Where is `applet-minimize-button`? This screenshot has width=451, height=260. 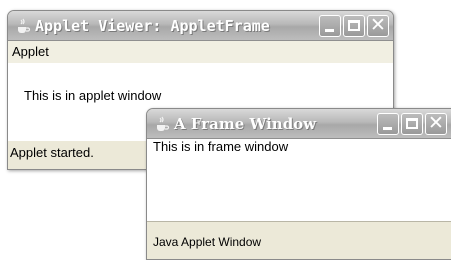 applet-minimize-button is located at coordinates (330, 26).